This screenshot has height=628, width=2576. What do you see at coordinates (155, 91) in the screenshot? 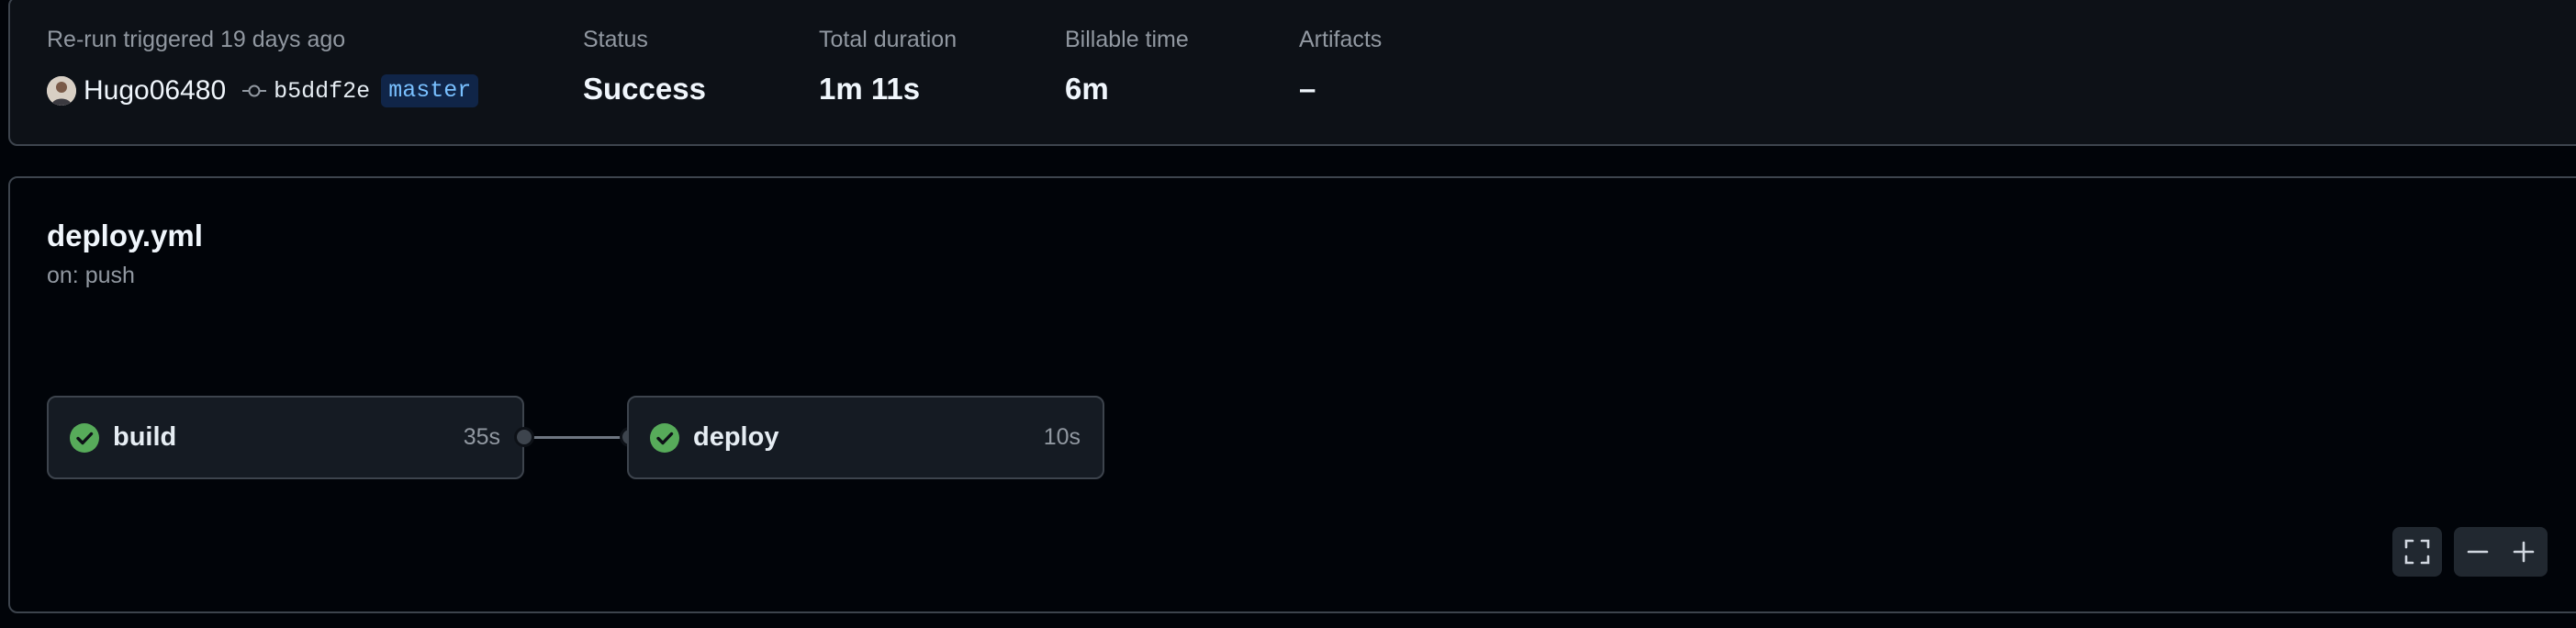
I see `actor-link: Hugo06480` at bounding box center [155, 91].